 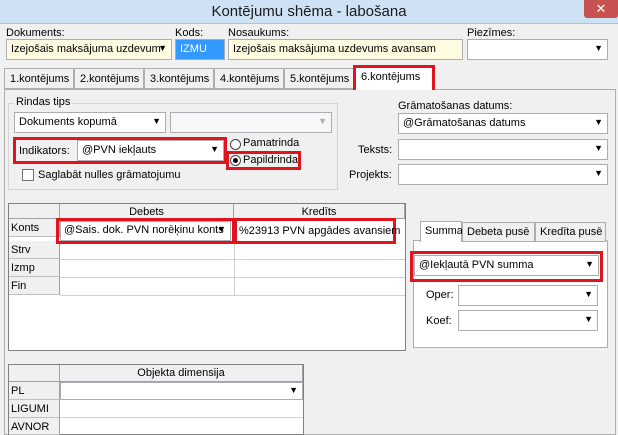 What do you see at coordinates (34, 426) in the screenshot?
I see `dim-row-avnor-label: AVNOR` at bounding box center [34, 426].